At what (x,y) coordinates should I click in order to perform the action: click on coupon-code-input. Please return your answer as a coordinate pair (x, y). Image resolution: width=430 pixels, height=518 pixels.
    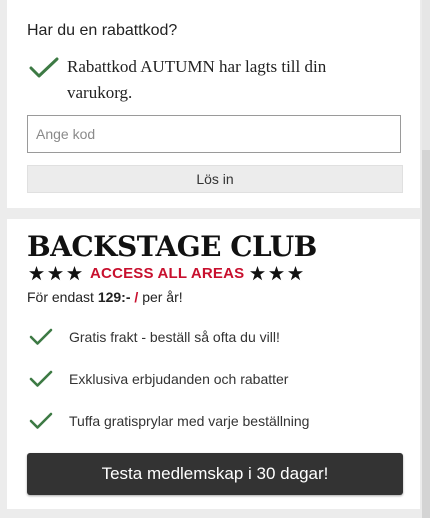
    Looking at the image, I should click on (214, 134).